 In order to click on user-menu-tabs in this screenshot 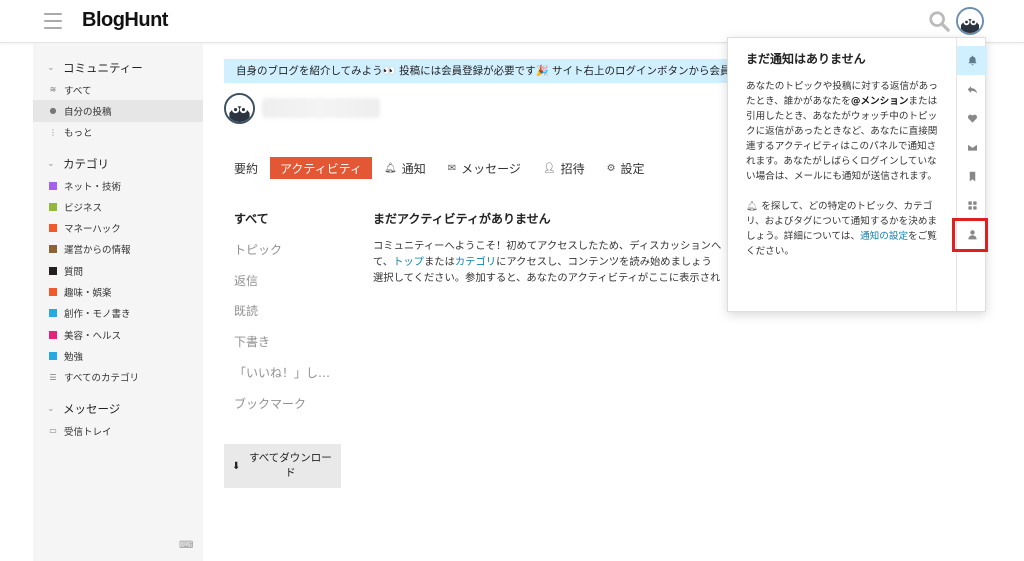, I will do `click(971, 174)`.